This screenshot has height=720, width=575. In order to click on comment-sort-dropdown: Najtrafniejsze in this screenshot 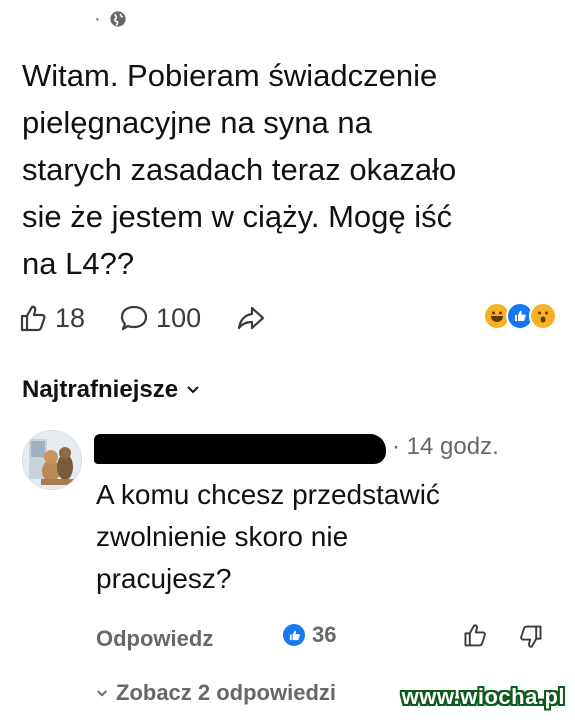, I will do `click(111, 390)`.